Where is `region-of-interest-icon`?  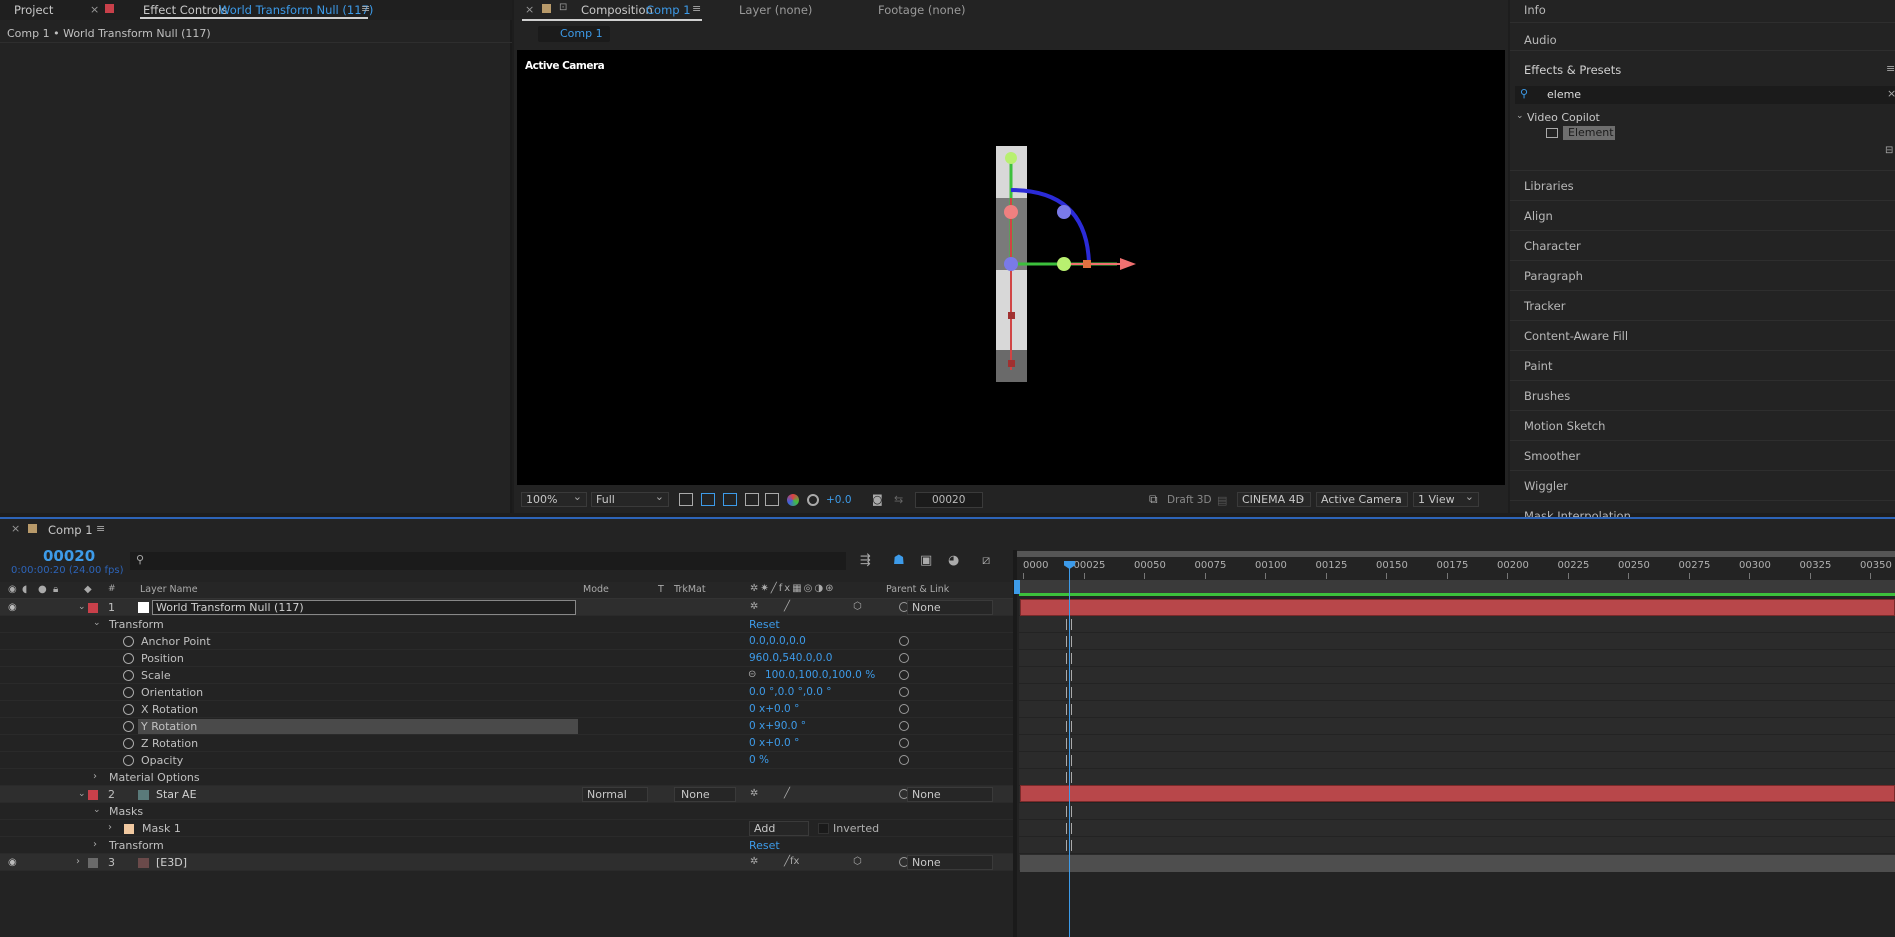
region-of-interest-icon is located at coordinates (752, 499).